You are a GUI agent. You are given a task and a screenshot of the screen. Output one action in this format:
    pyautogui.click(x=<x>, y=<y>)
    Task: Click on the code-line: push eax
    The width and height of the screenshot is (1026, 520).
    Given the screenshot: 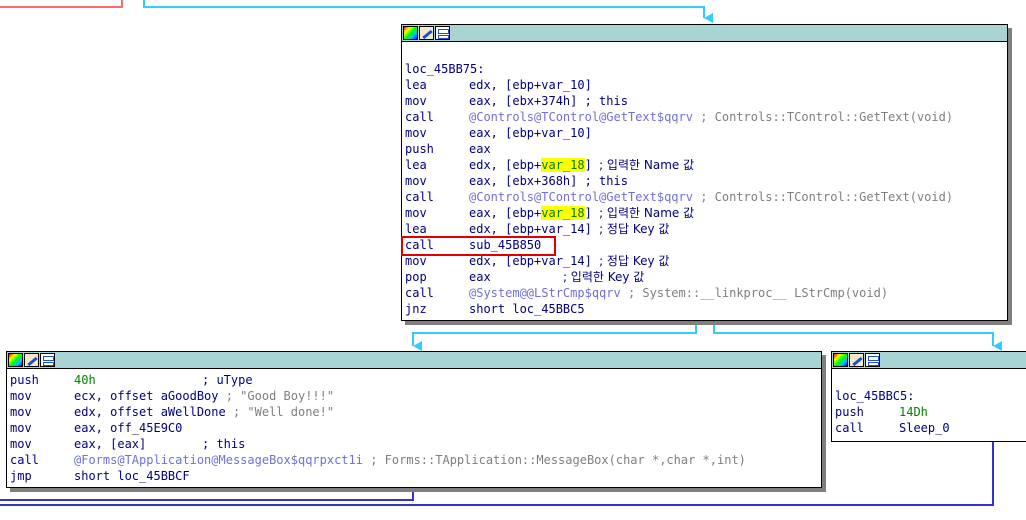 What is the action you would take?
    pyautogui.click(x=705, y=149)
    